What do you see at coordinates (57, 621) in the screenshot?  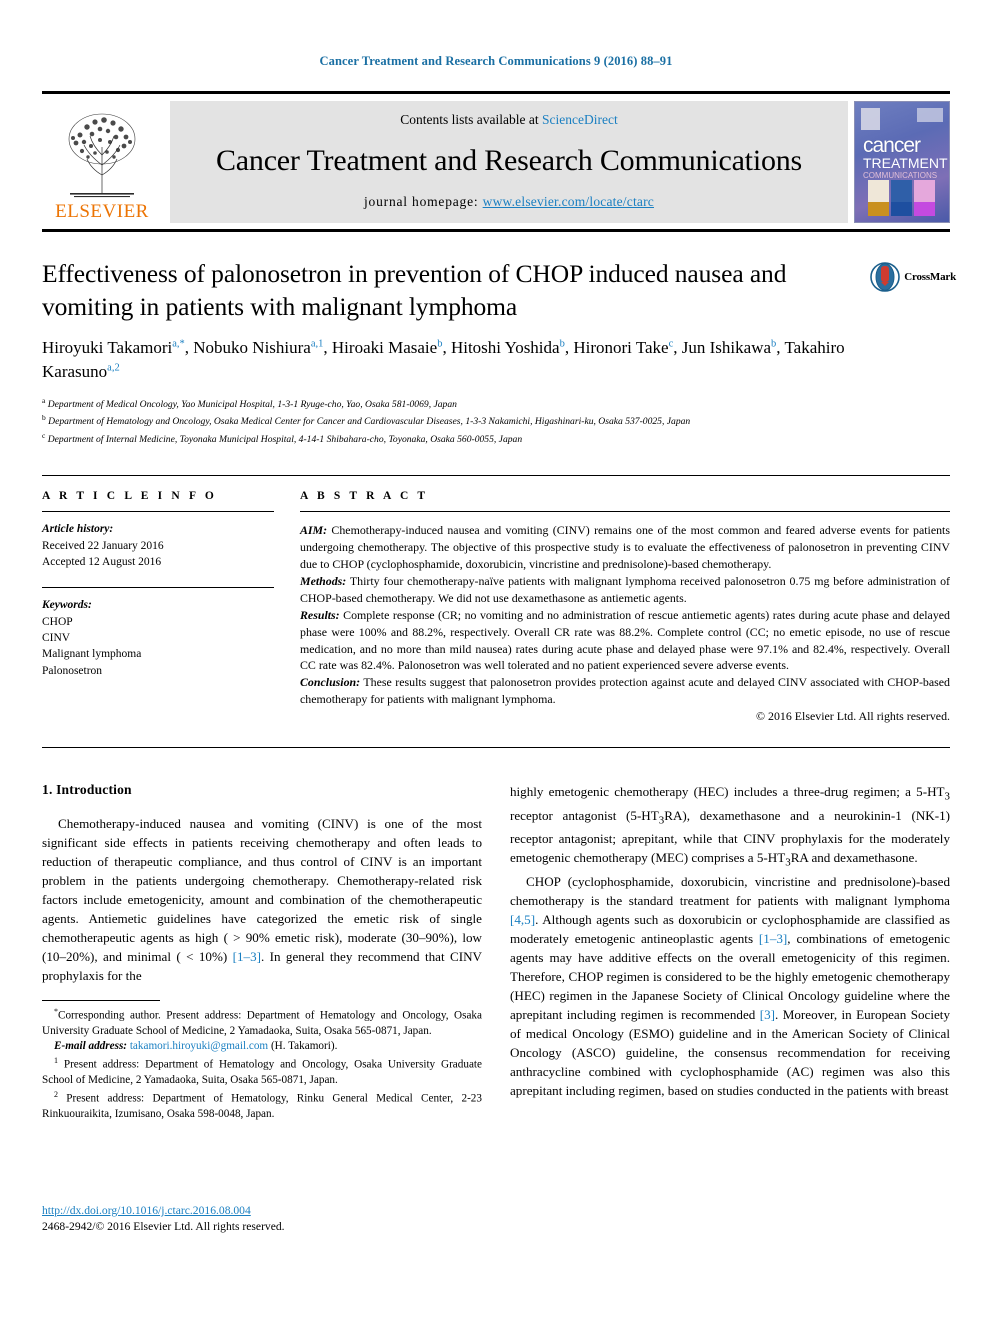 I see `keyword-item: CHOP` at bounding box center [57, 621].